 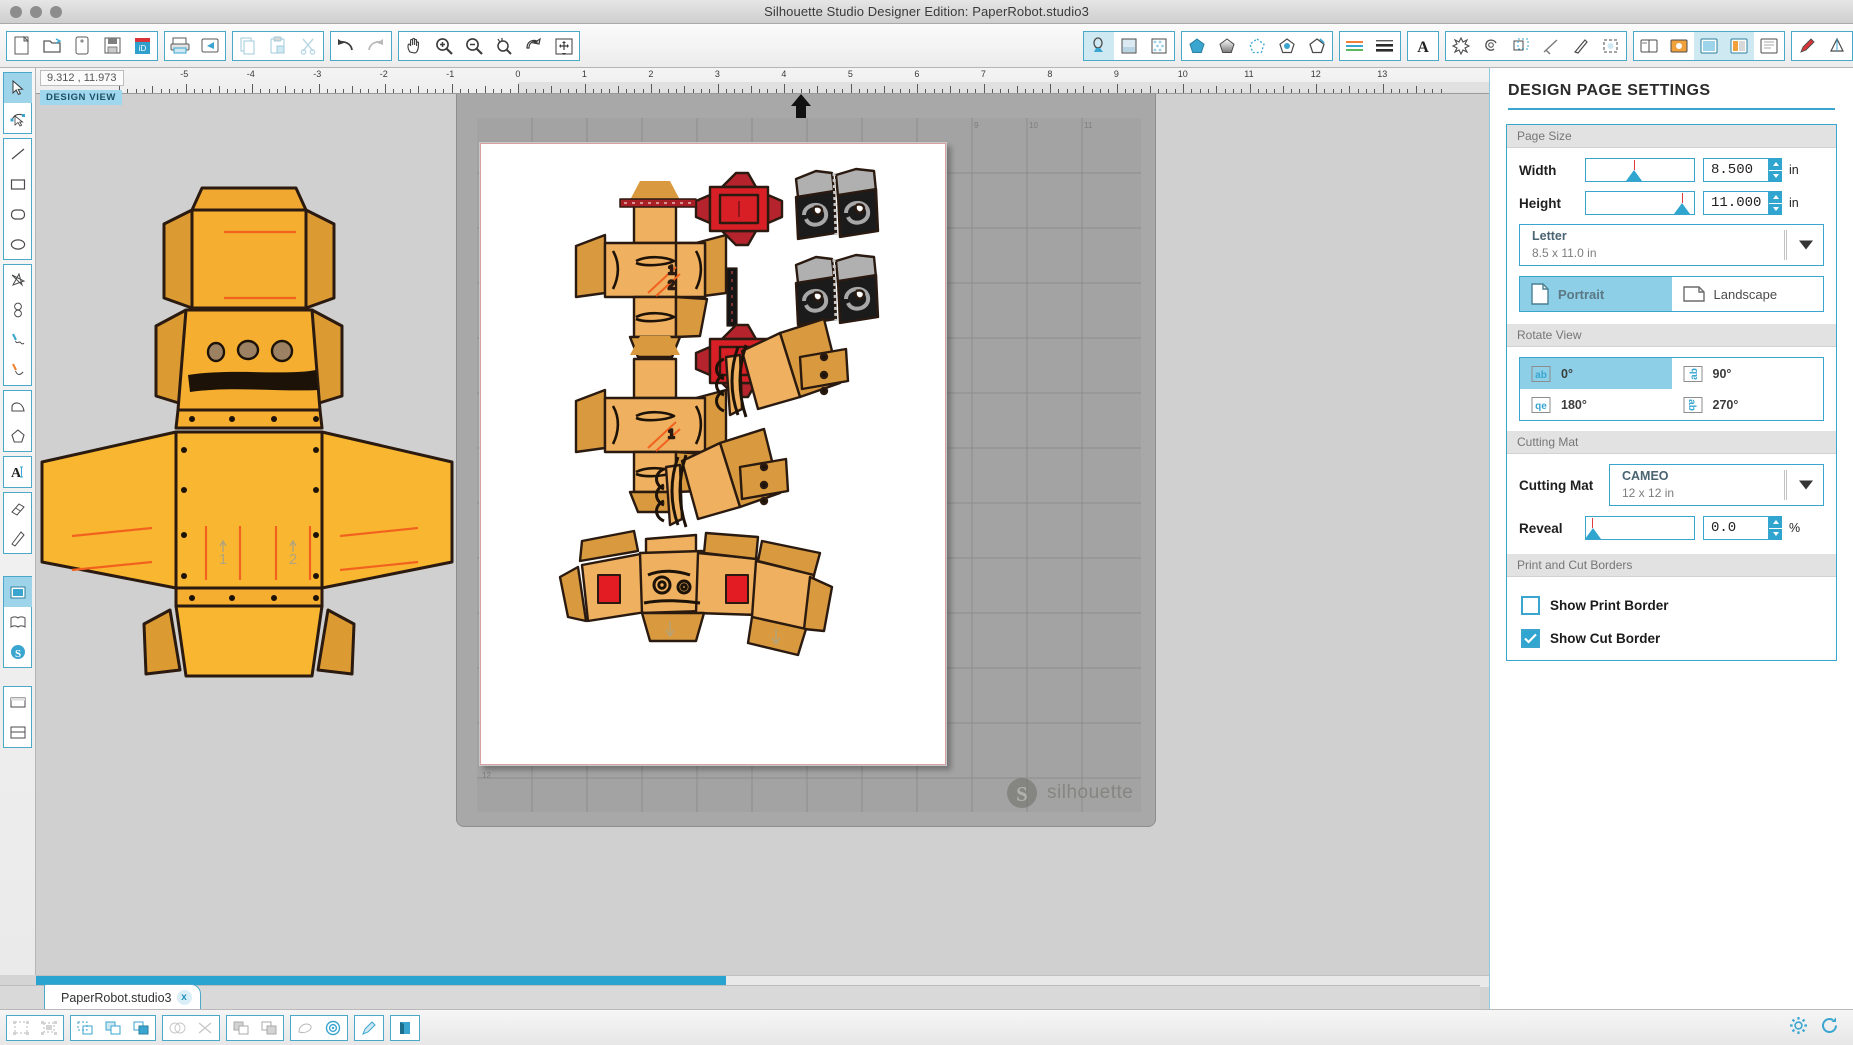 What do you see at coordinates (141, 1028) in the screenshot?
I see `send-to-back-icon` at bounding box center [141, 1028].